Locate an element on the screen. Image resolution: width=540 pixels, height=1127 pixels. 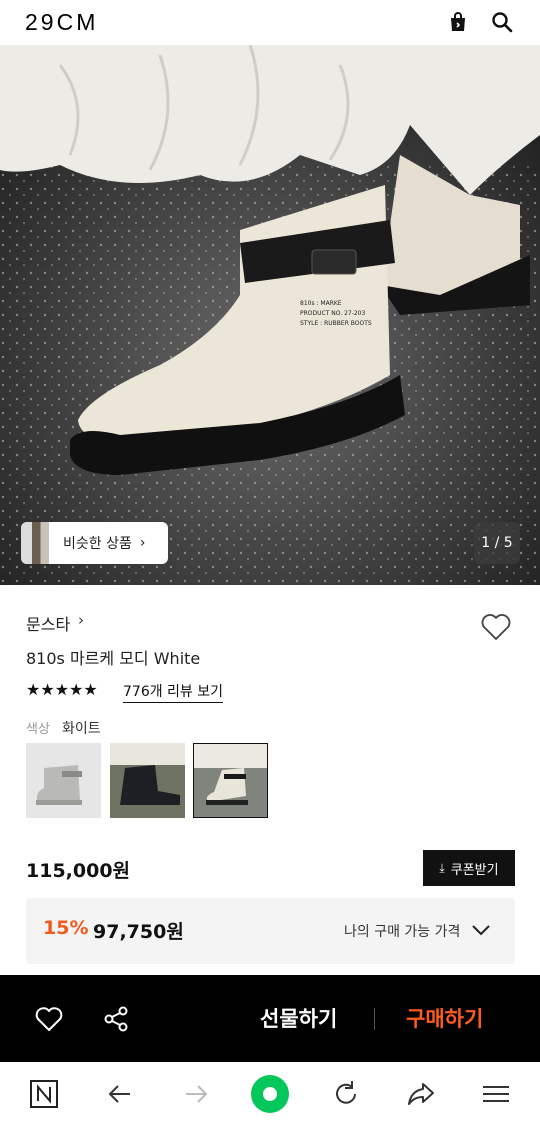
similar-label: 비슷한 상품 is located at coordinates (97, 544).